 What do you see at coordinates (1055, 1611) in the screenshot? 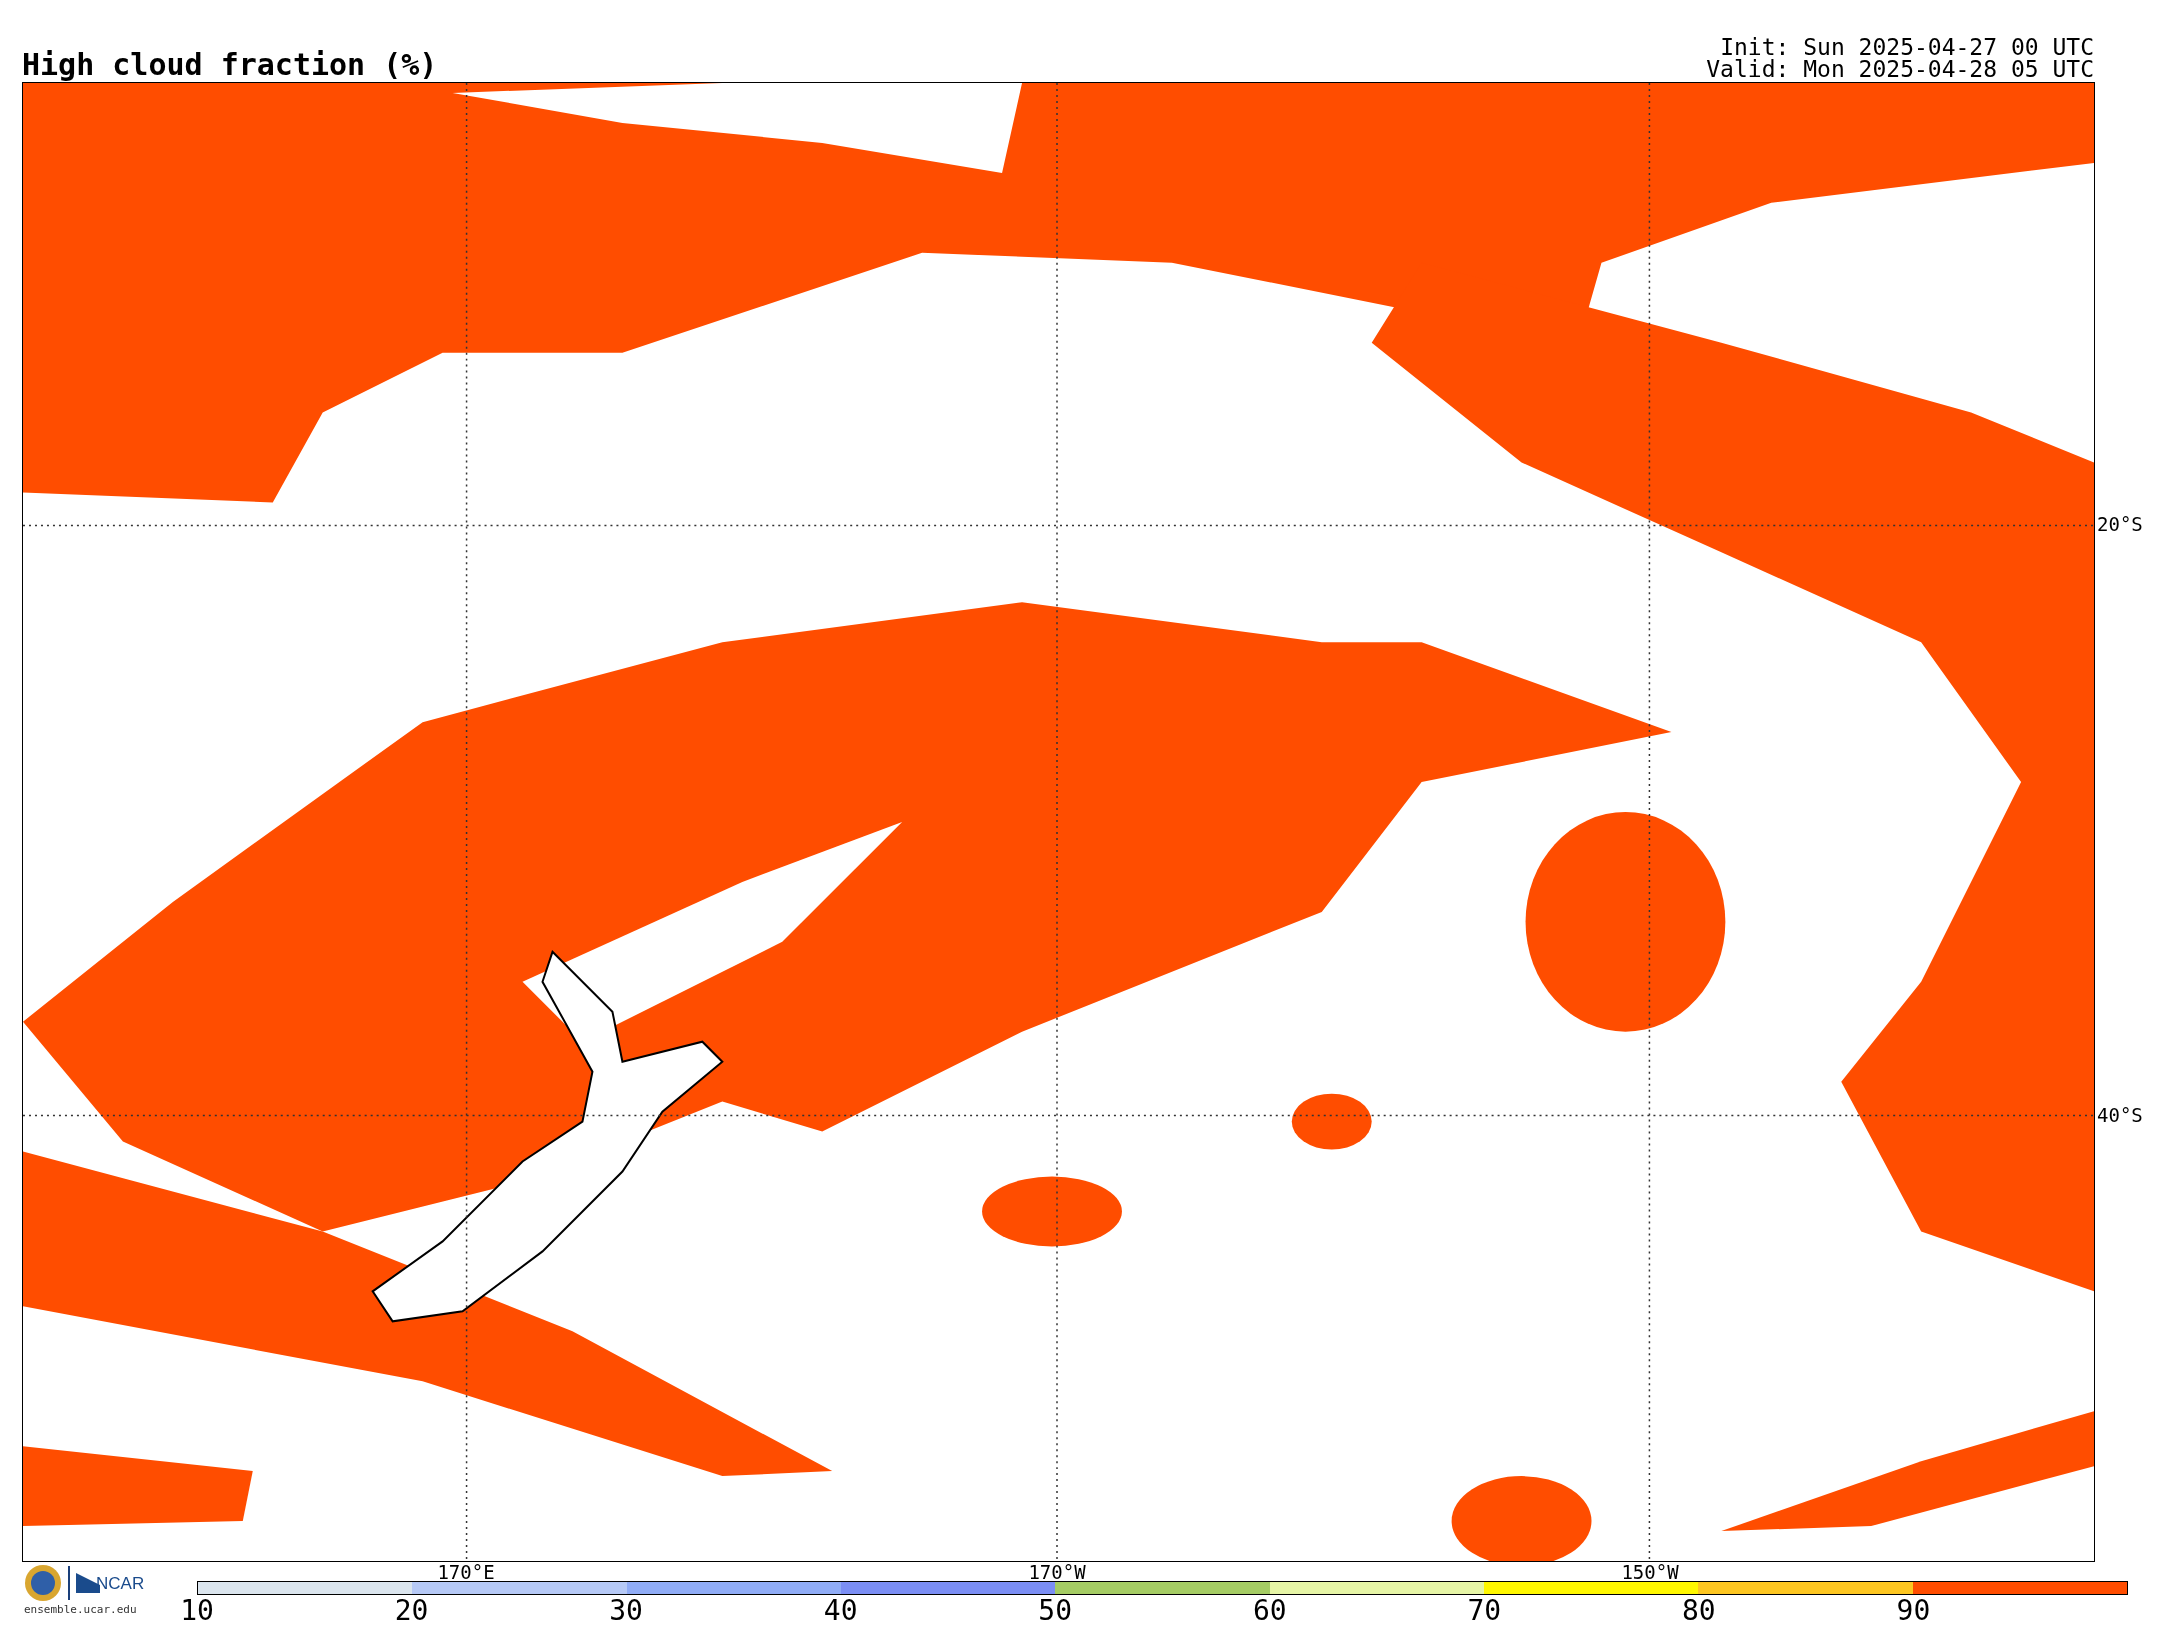
I see `tick-label: 50` at bounding box center [1055, 1611].